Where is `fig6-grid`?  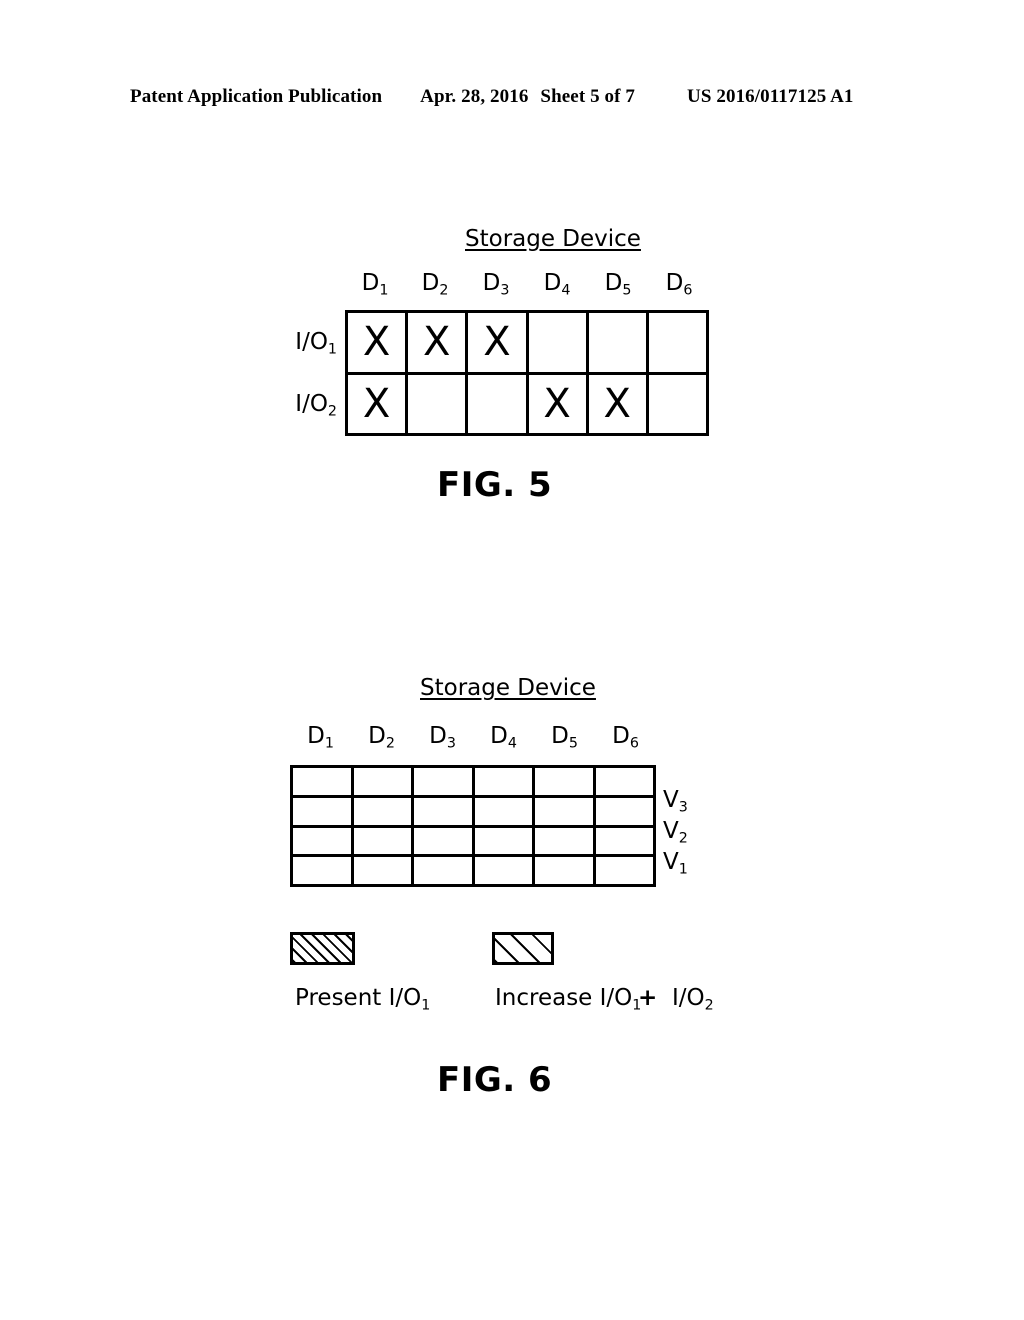
fig6-grid is located at coordinates (473, 826).